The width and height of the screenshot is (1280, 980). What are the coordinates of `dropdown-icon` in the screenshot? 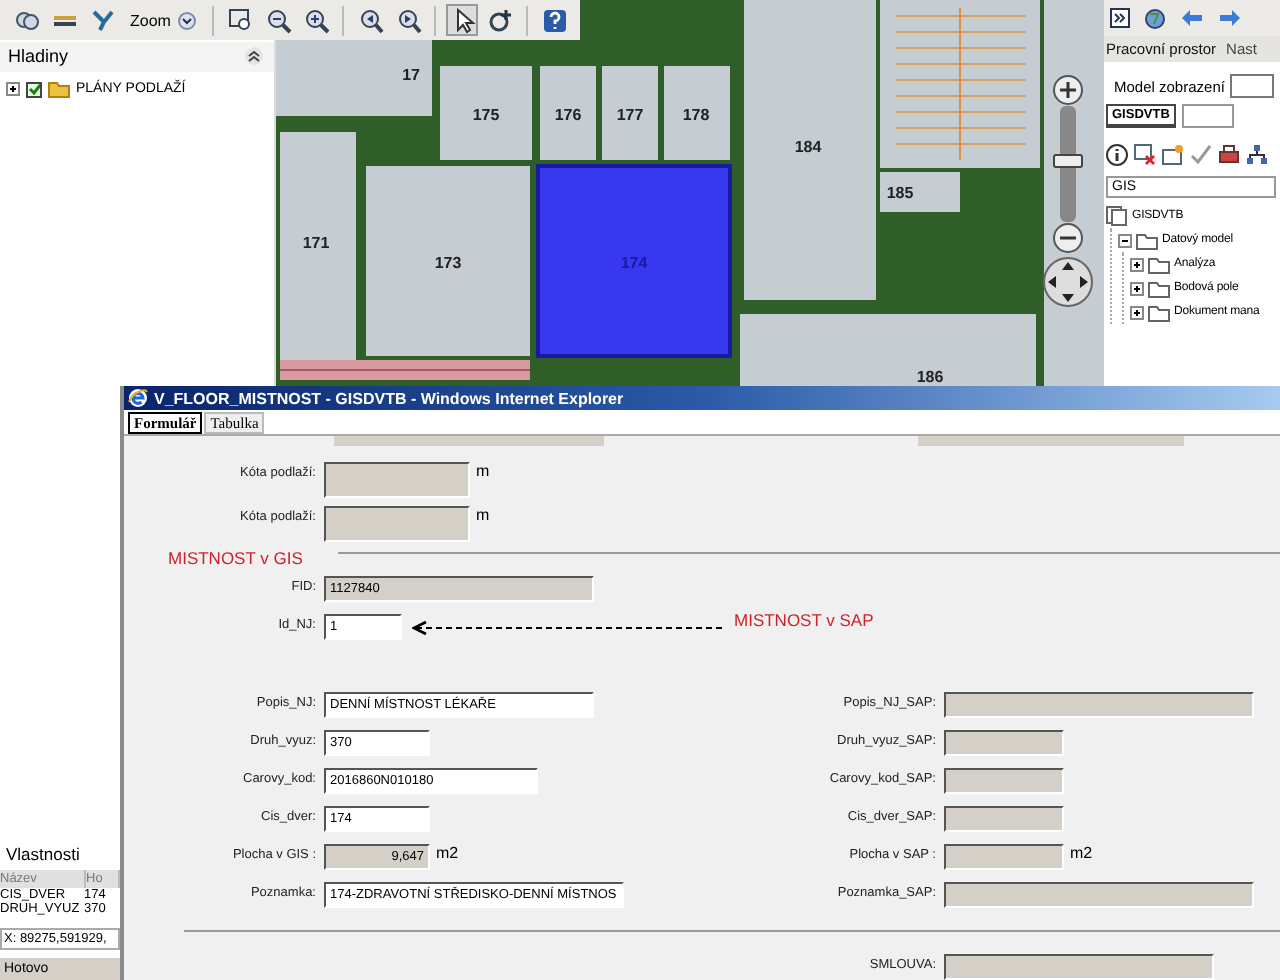 It's located at (187, 20).